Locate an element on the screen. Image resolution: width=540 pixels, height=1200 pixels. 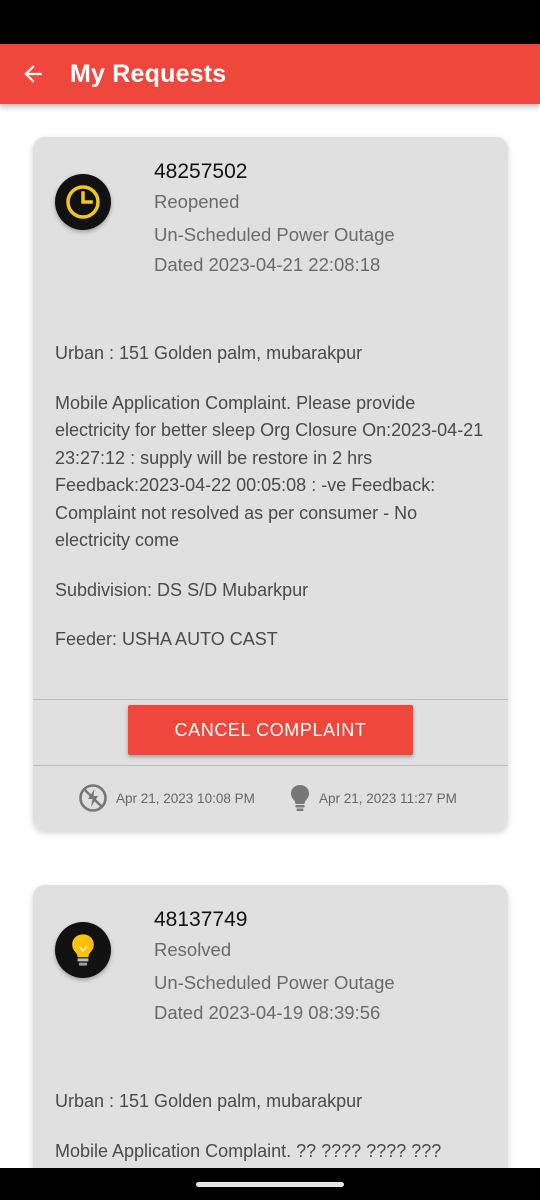
navigation-bar is located at coordinates (270, 1184).